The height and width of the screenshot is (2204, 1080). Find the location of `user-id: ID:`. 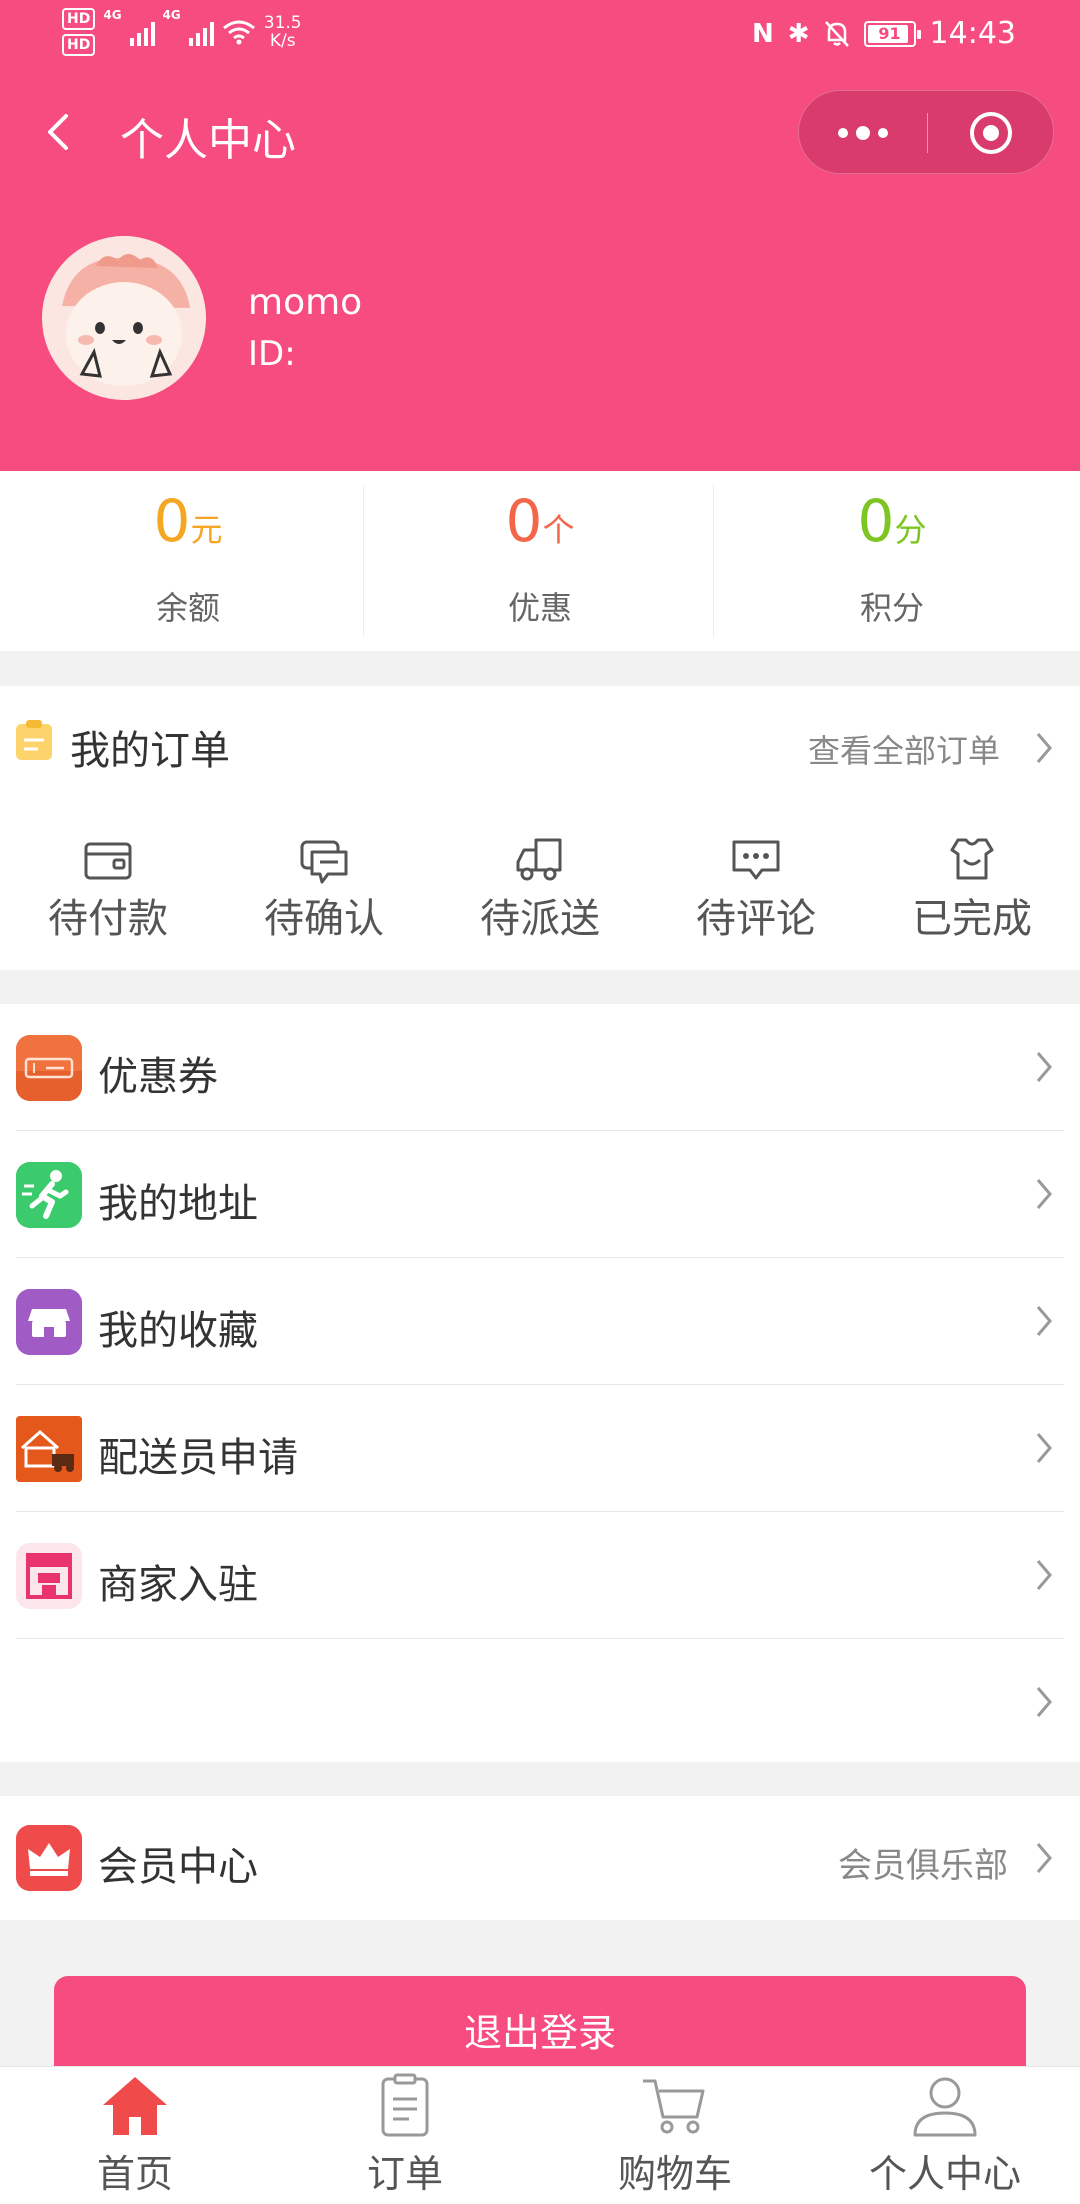

user-id: ID: is located at coordinates (272, 354).